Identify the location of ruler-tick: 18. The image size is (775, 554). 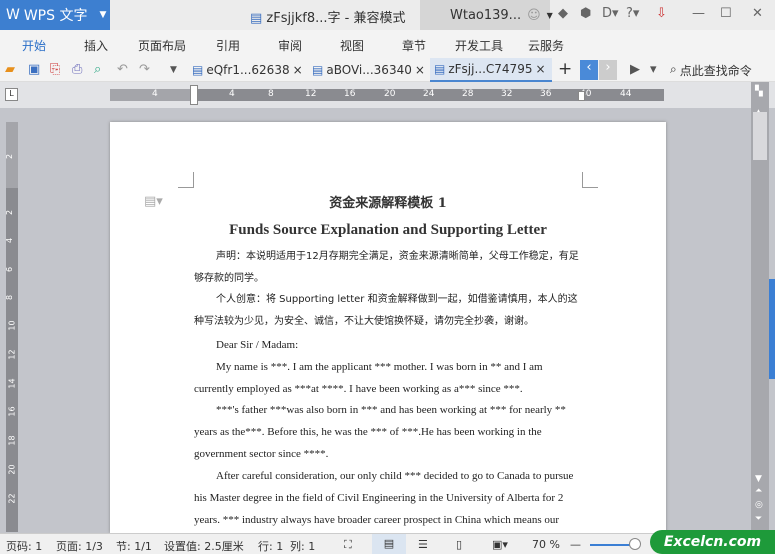
(12, 440).